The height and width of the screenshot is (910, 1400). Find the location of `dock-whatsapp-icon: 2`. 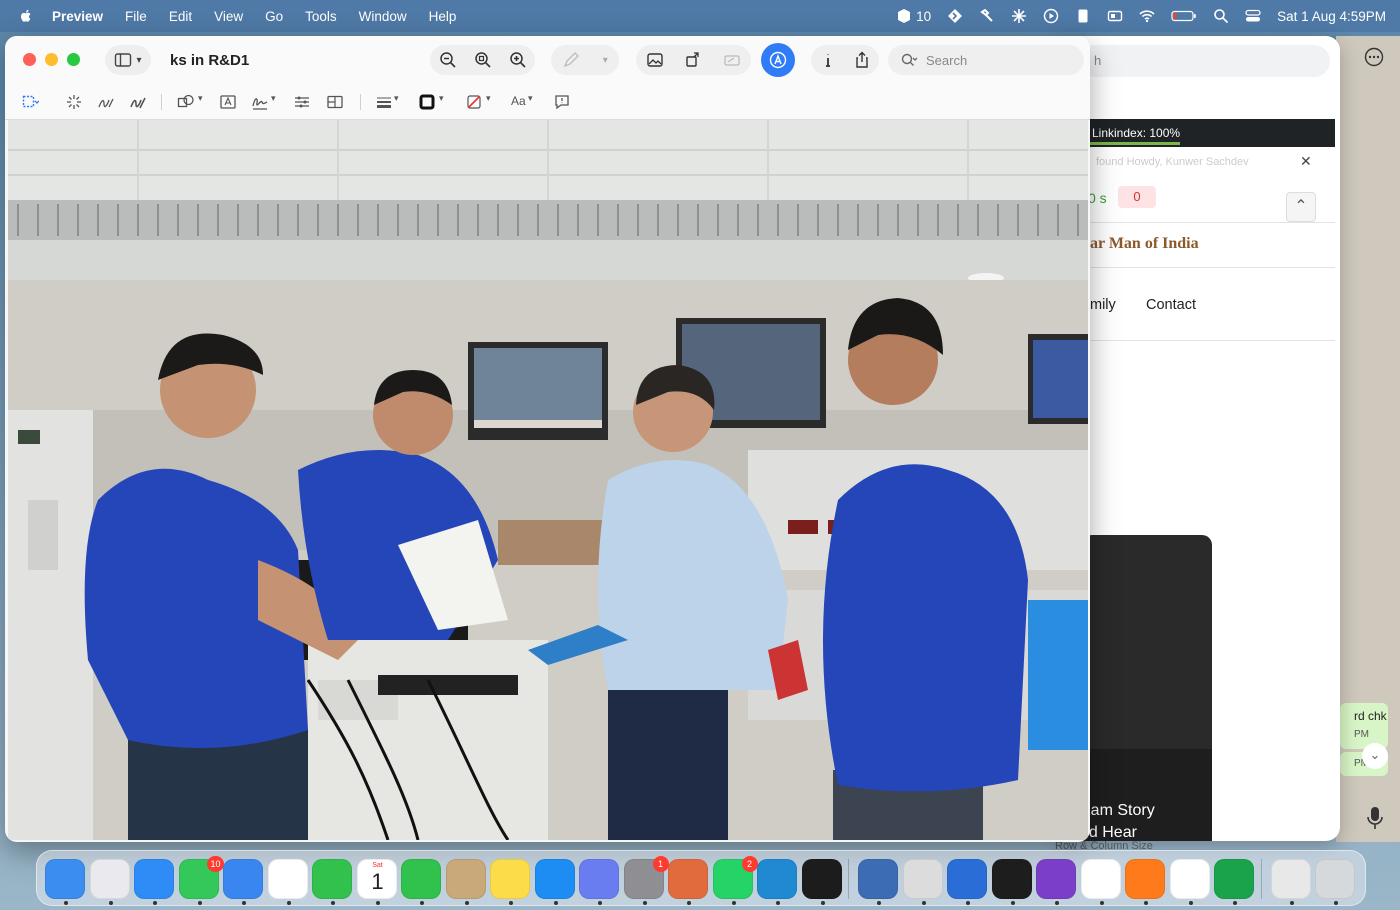

dock-whatsapp-icon: 2 is located at coordinates (735, 880).